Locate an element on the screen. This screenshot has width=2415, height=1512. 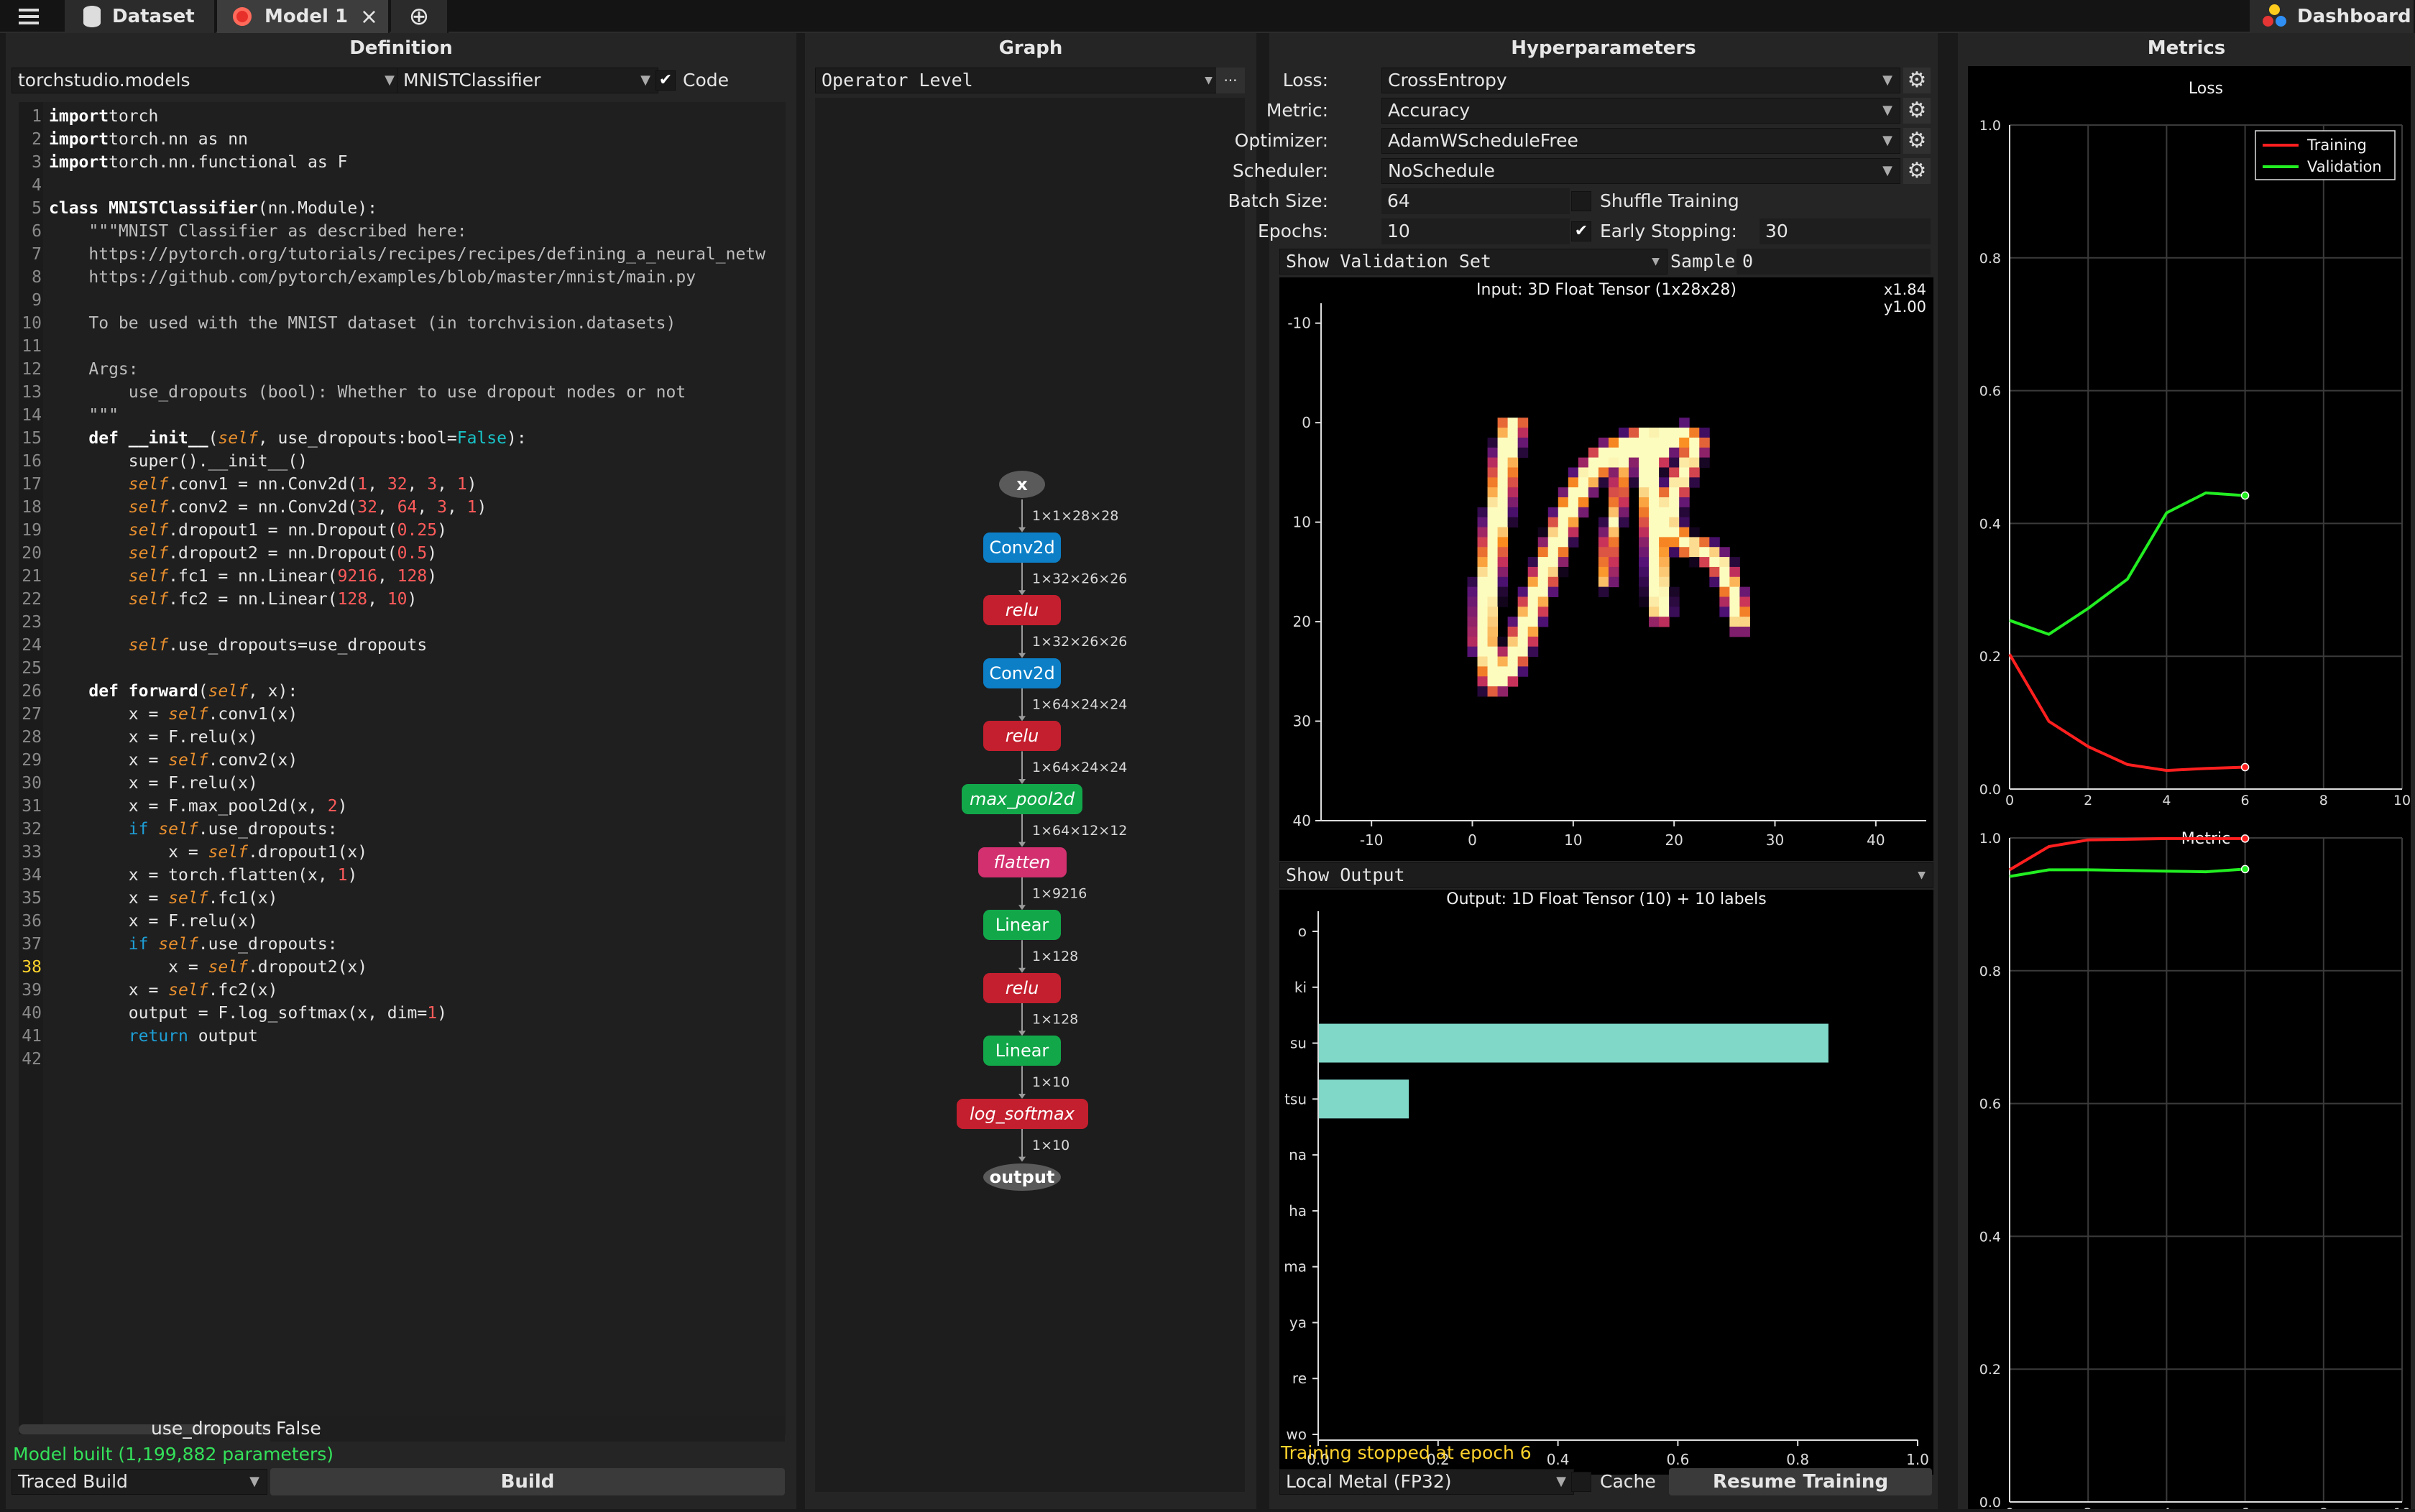
line-number: 9 is located at coordinates (37, 300).